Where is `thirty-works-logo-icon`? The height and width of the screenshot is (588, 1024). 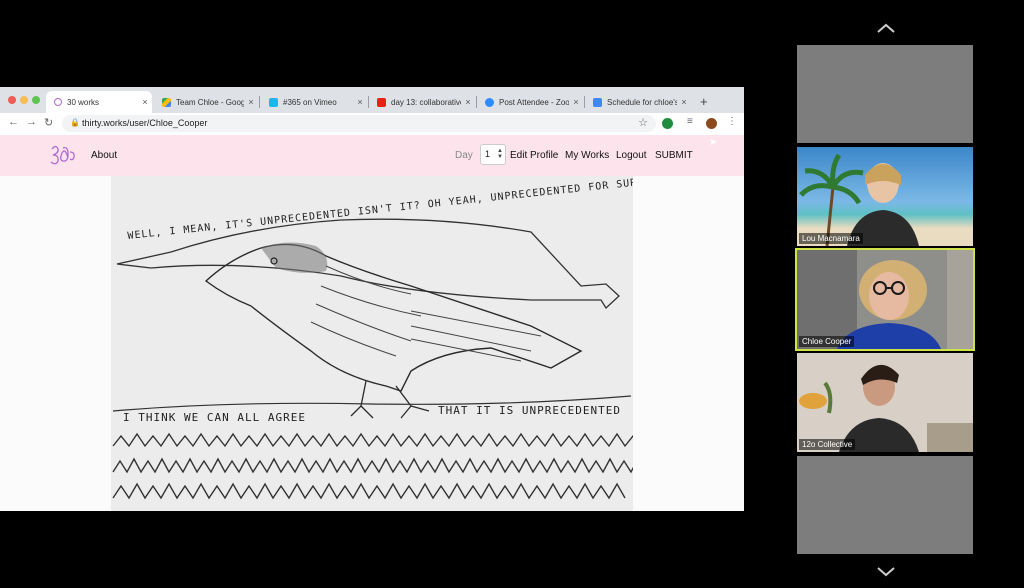
thirty-works-logo-icon is located at coordinates (63, 155).